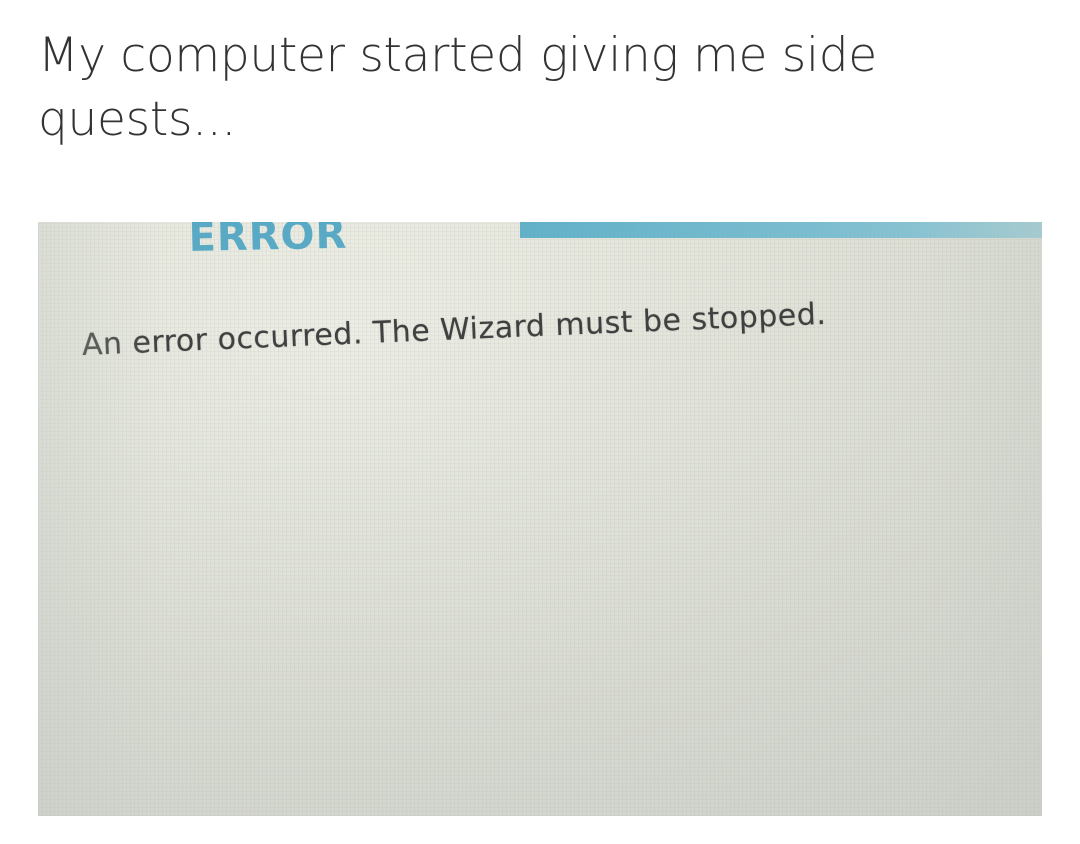 The height and width of the screenshot is (844, 1080). What do you see at coordinates (268, 238) in the screenshot?
I see `error-heading: ERROR` at bounding box center [268, 238].